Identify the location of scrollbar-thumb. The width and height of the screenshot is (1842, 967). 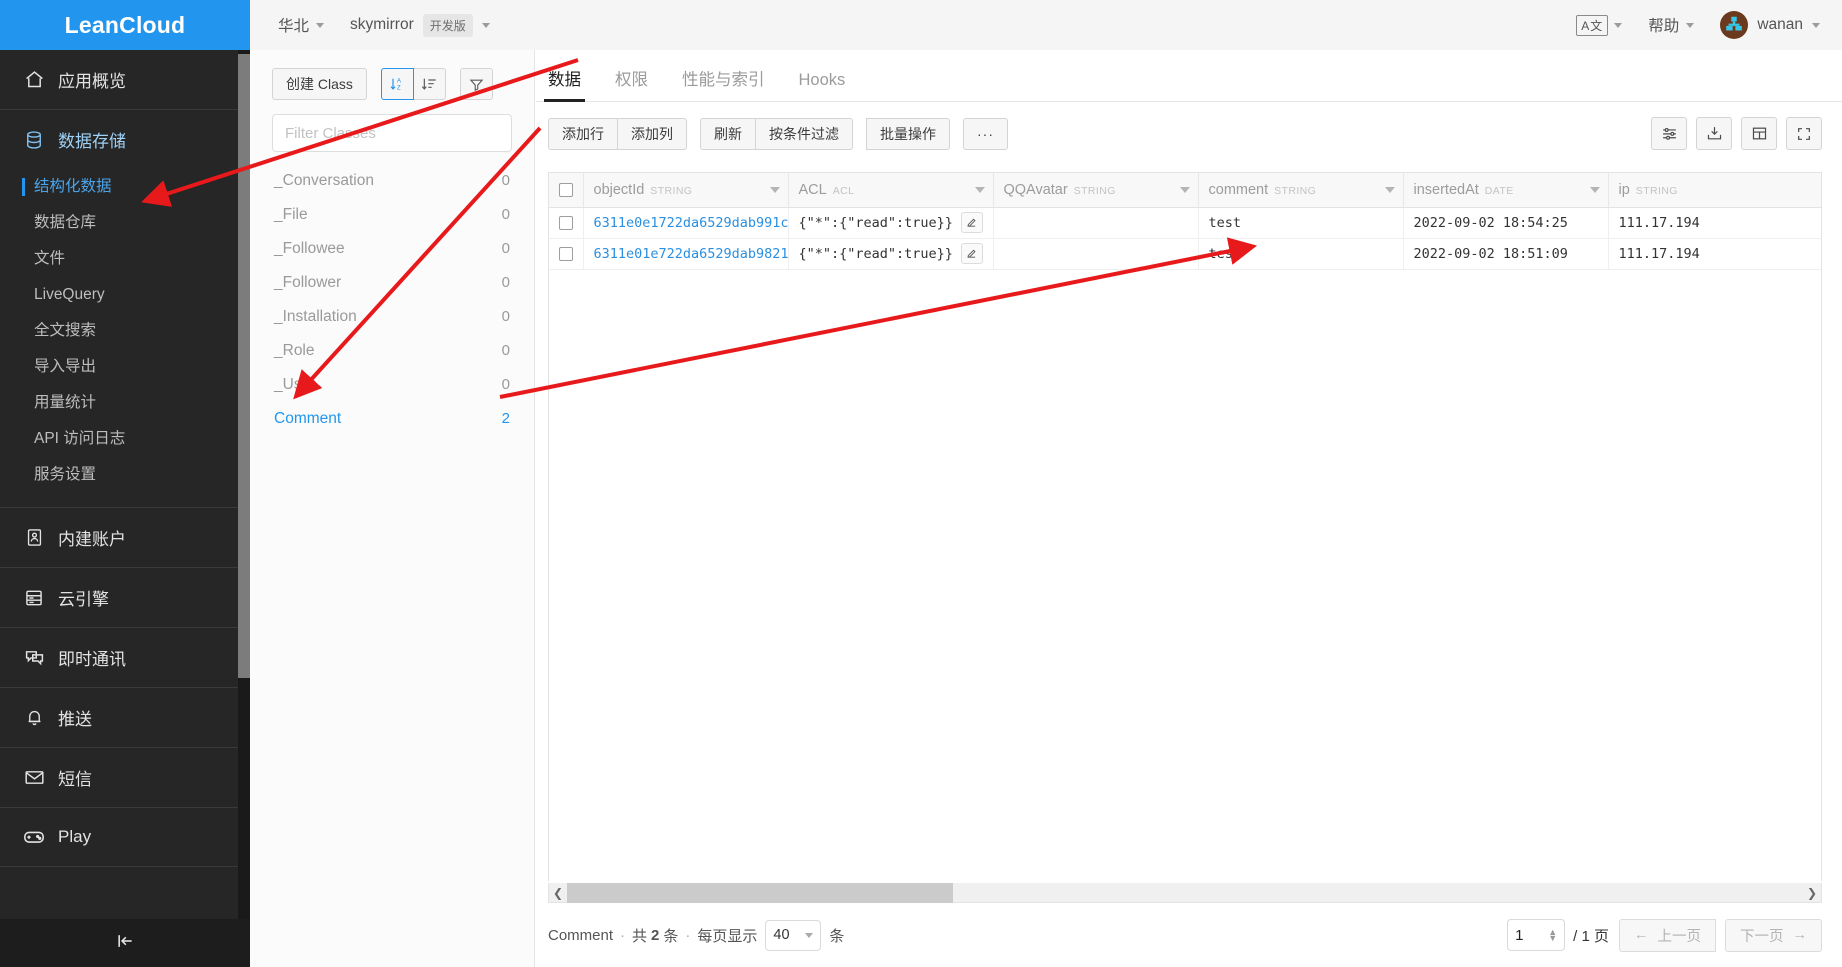
(760, 892).